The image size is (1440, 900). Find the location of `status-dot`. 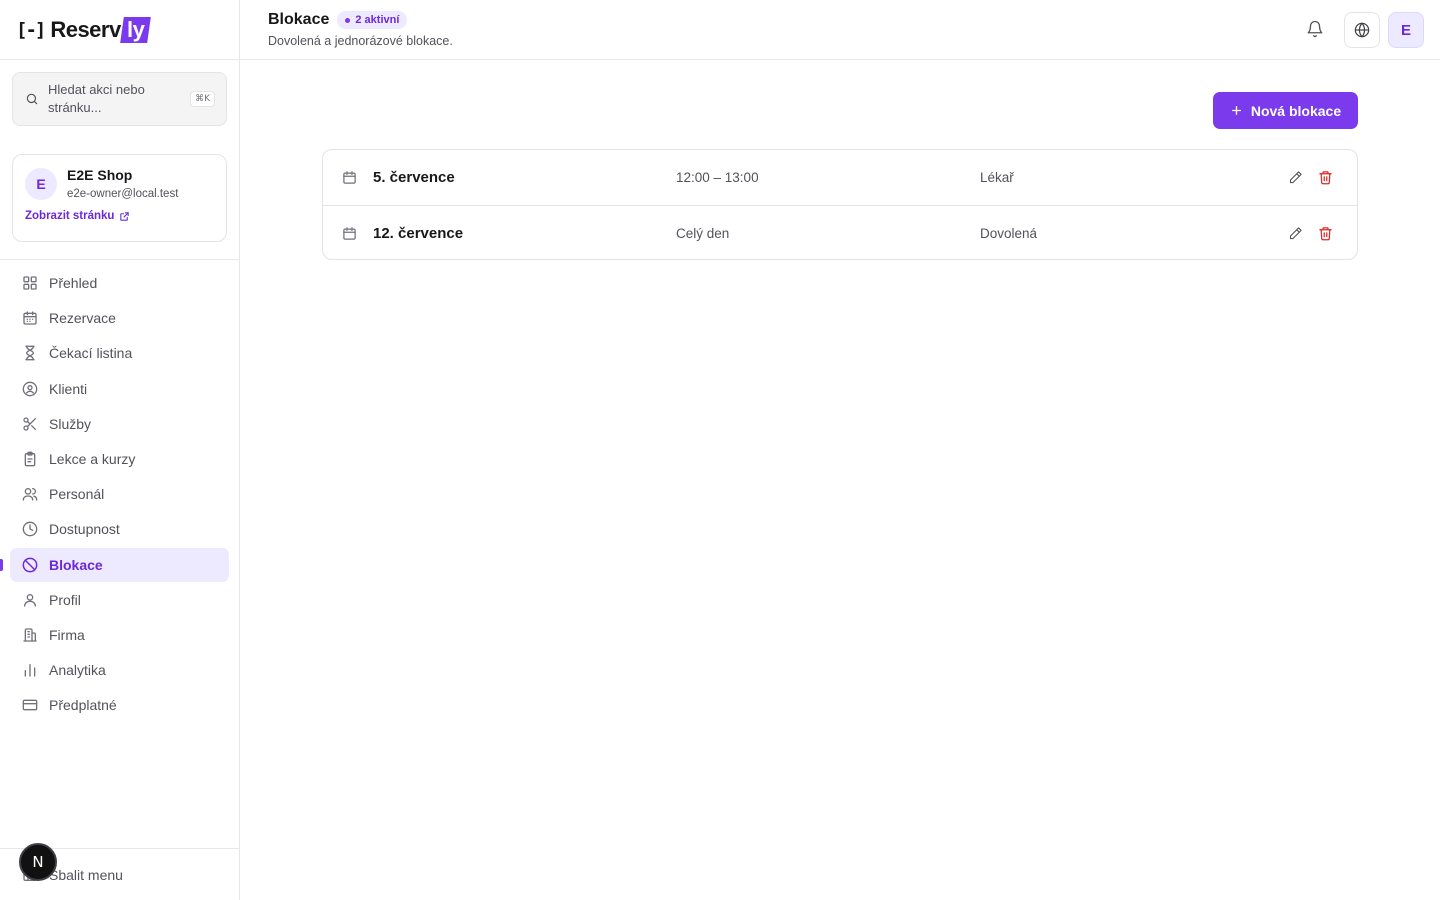

status-dot is located at coordinates (348, 20).